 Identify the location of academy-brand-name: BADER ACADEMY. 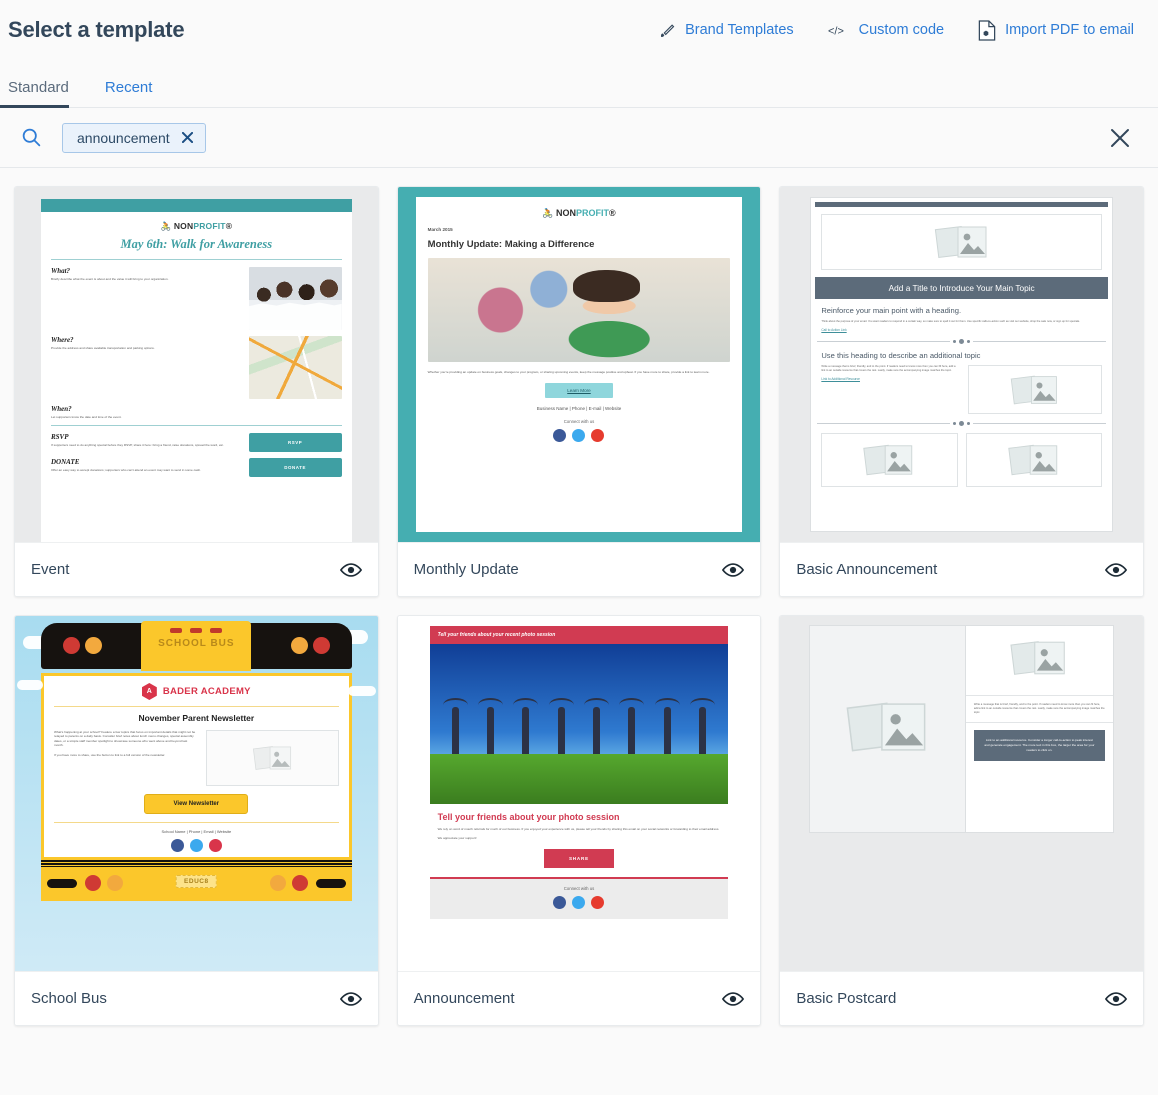
(206, 691).